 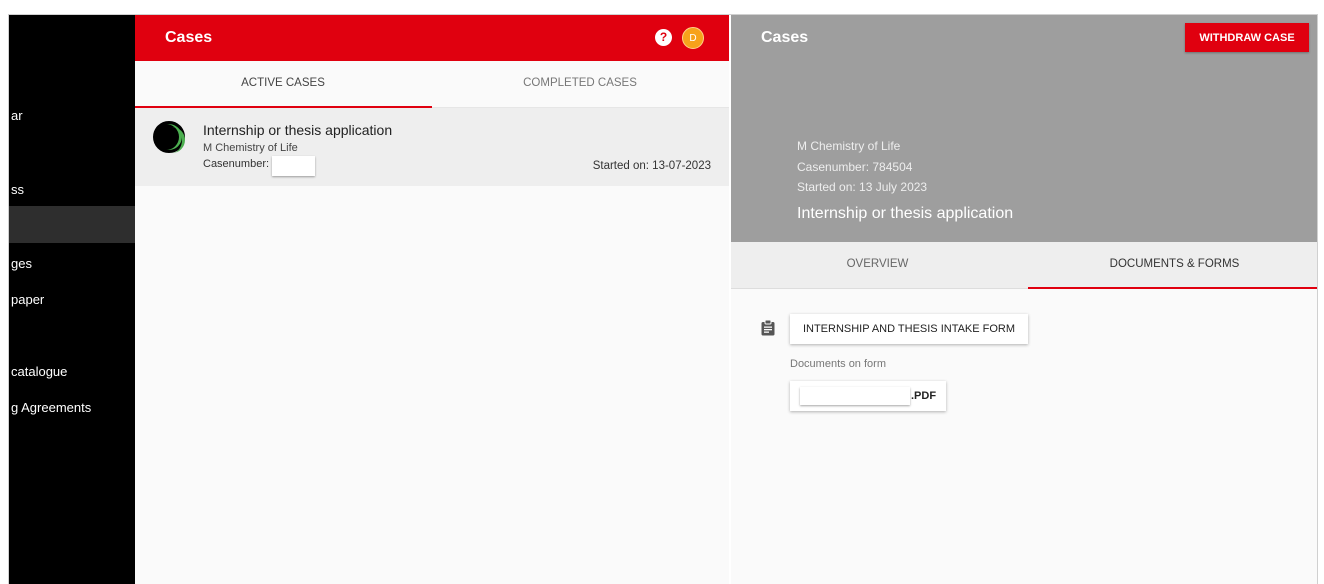 I want to click on redacted-case-number, so click(x=293, y=166).